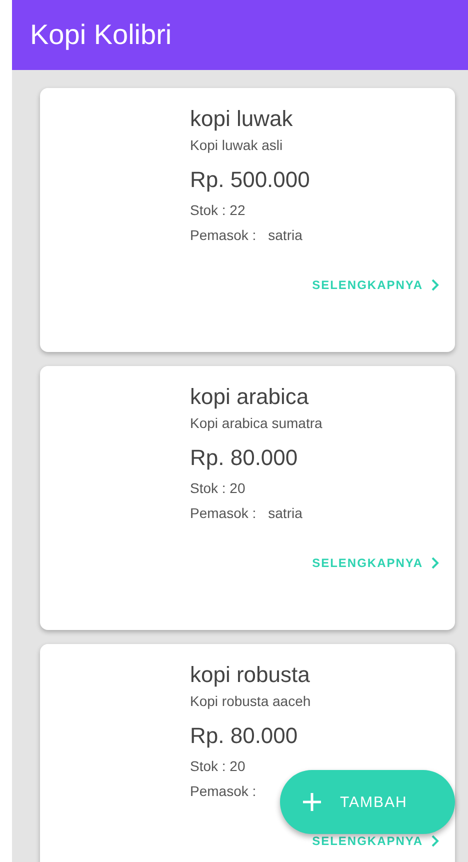 This screenshot has height=862, width=468. What do you see at coordinates (250, 180) in the screenshot?
I see `product-price: Rp. 500.000` at bounding box center [250, 180].